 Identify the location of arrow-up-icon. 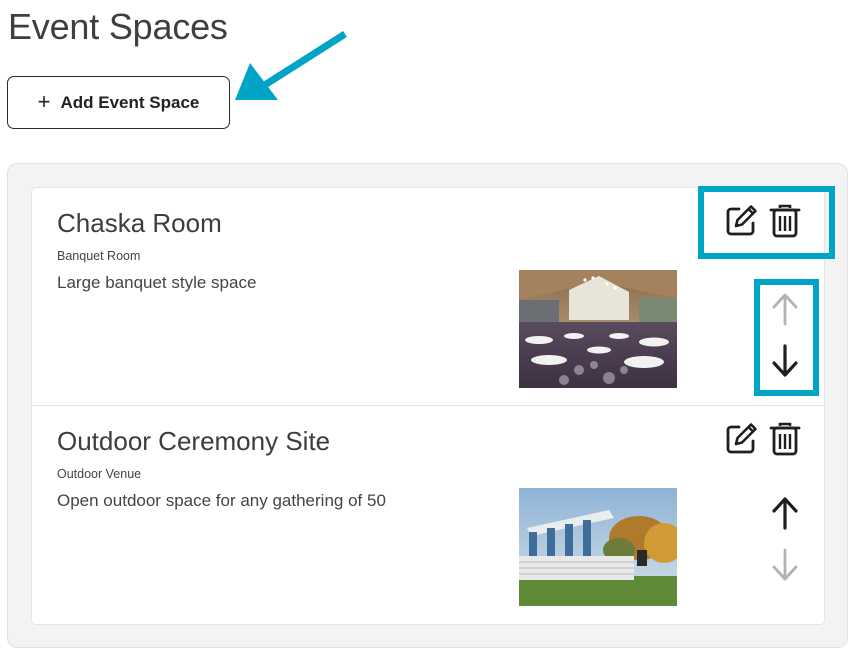
(785, 513).